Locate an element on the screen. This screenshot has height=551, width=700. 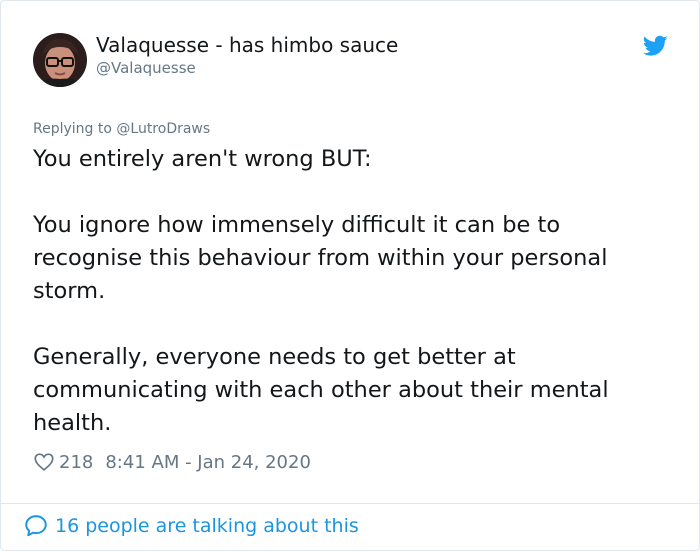
tweet-meta: 218 8:41 AM - Jan 24, 2020 is located at coordinates (172, 462).